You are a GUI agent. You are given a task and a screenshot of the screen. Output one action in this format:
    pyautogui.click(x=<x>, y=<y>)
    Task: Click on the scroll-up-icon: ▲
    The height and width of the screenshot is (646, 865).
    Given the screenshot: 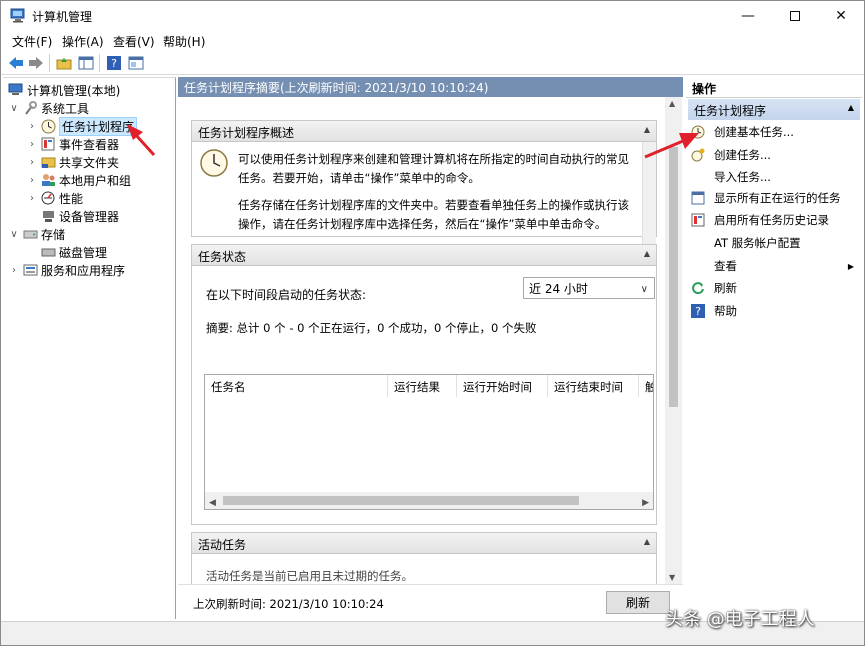 What is the action you would take?
    pyautogui.click(x=672, y=103)
    